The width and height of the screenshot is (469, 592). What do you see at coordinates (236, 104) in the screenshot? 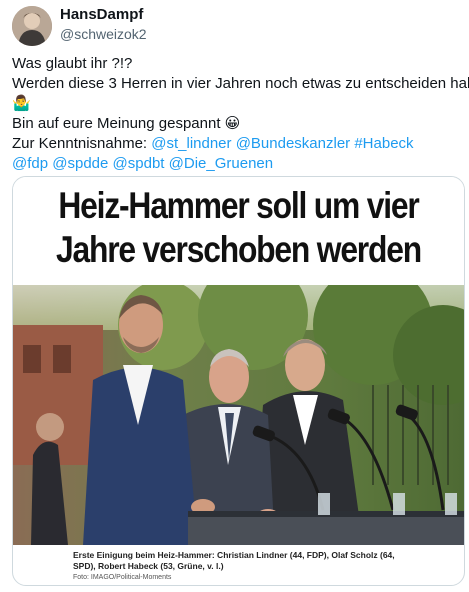
I see `tweet-line-3: 🤷‍♂️` at bounding box center [236, 104].